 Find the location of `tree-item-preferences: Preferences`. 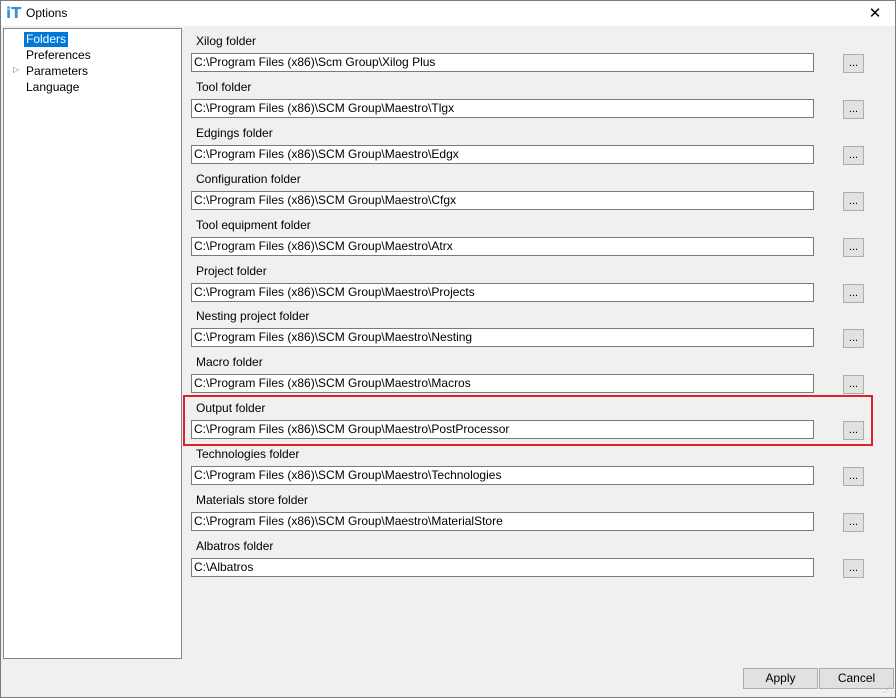

tree-item-preferences: Preferences is located at coordinates (58, 55).